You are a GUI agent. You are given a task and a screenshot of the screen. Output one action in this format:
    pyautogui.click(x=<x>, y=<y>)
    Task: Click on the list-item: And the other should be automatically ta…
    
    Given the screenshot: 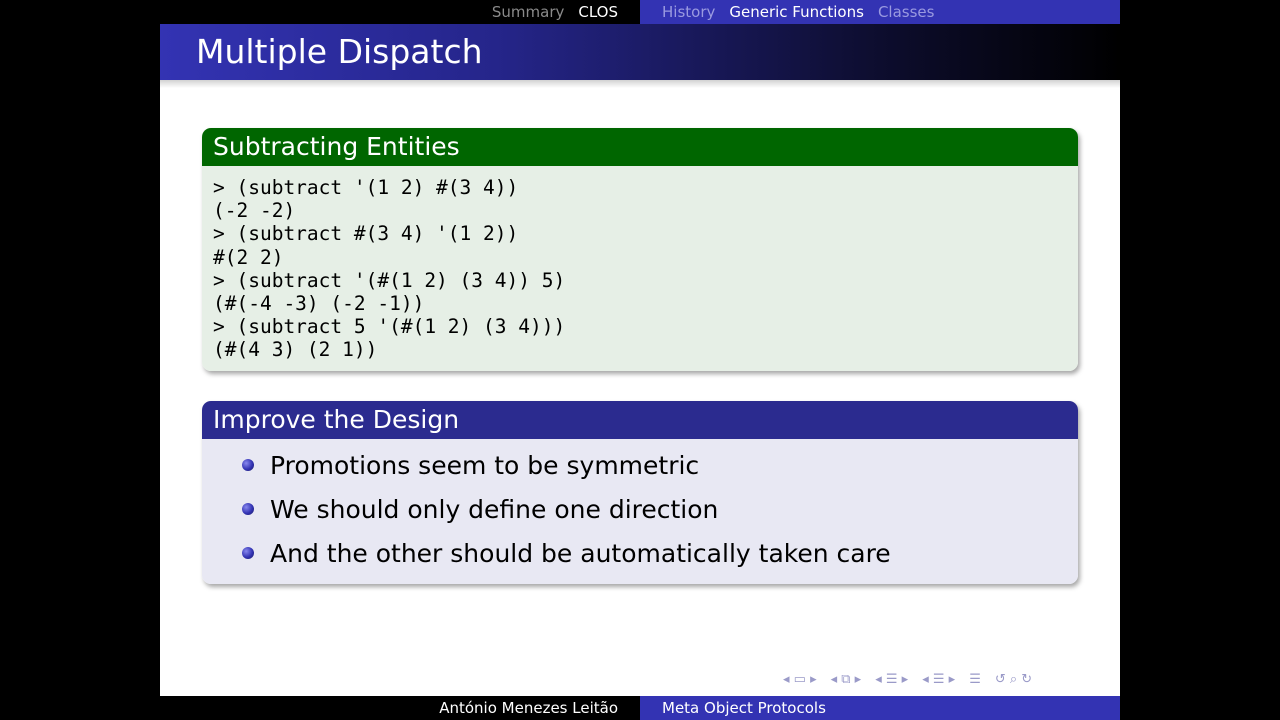 What is the action you would take?
    pyautogui.click(x=660, y=553)
    